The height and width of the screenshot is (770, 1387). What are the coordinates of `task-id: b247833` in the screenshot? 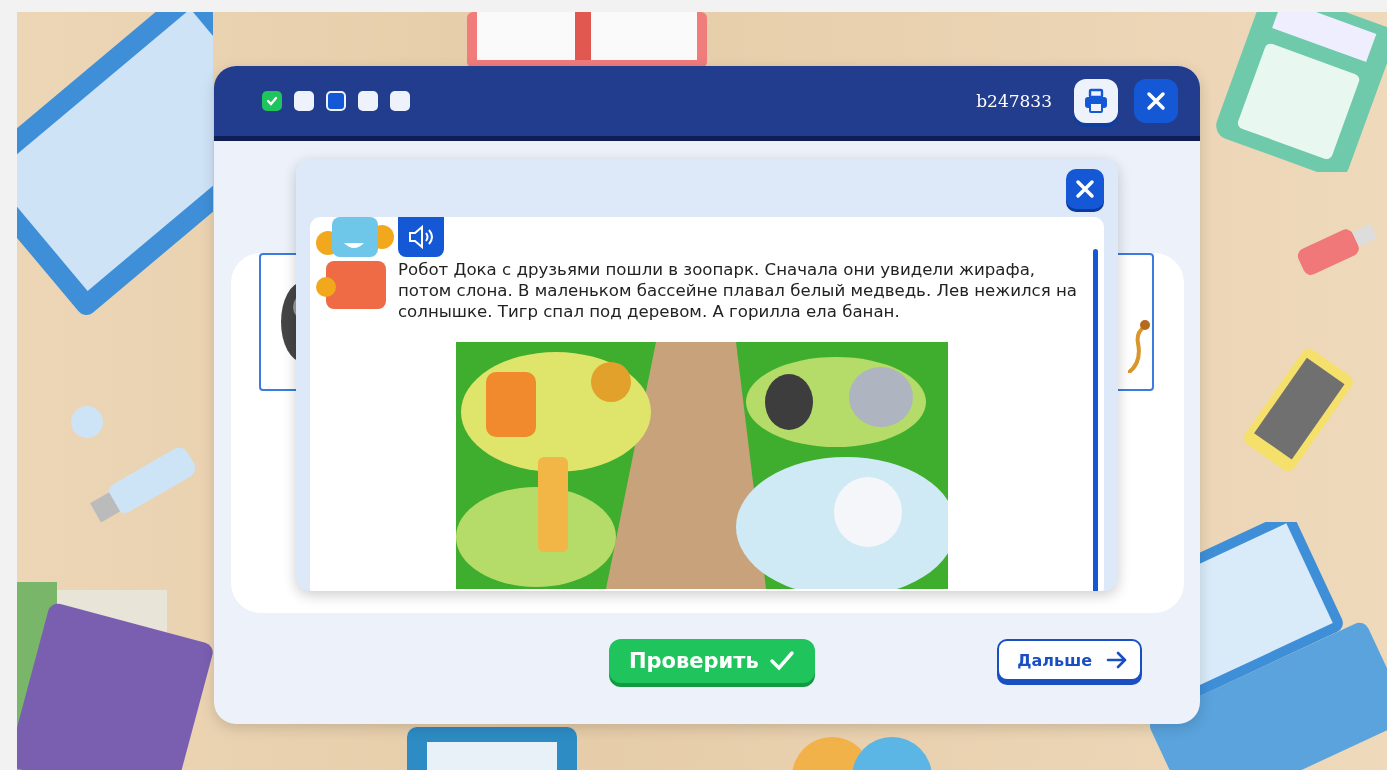 It's located at (1014, 101).